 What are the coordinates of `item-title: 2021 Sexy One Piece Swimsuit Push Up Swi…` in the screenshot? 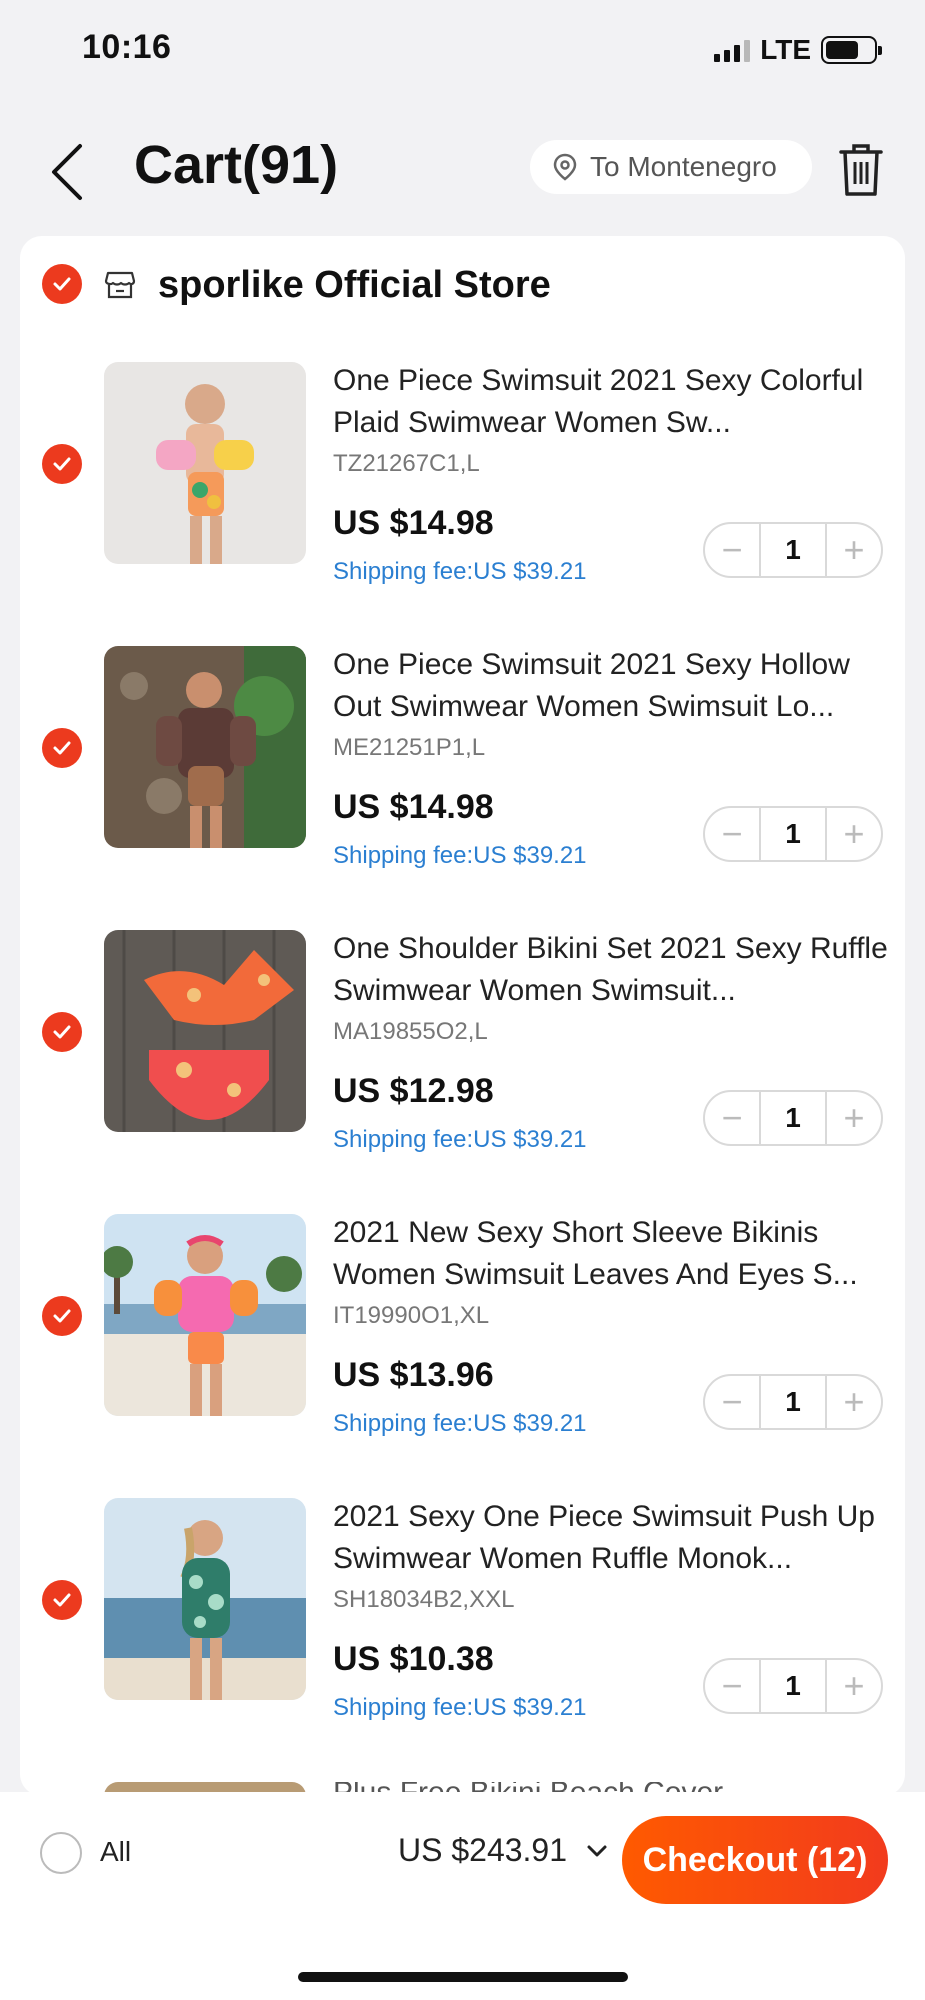 It's located at (613, 1538).